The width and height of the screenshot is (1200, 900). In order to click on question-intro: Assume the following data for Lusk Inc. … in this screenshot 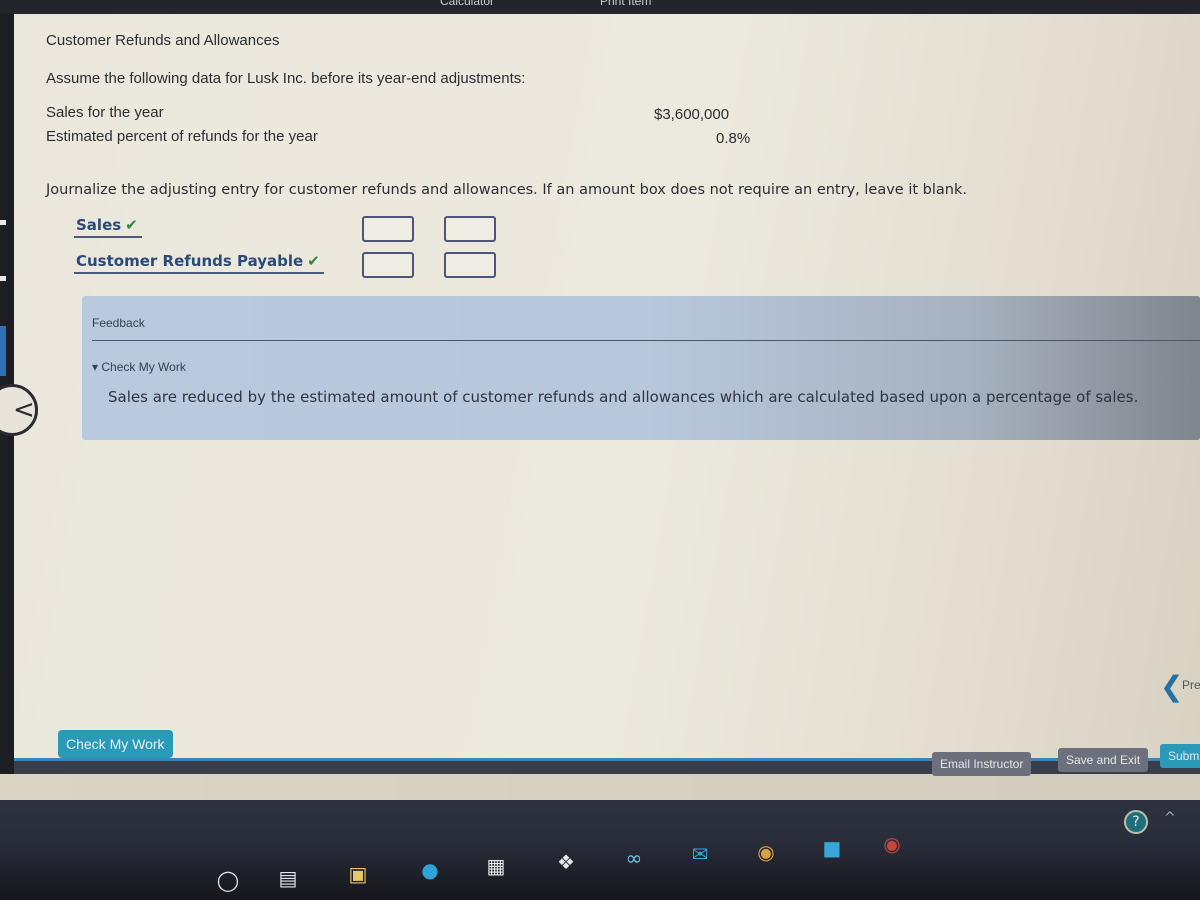, I will do `click(286, 78)`.